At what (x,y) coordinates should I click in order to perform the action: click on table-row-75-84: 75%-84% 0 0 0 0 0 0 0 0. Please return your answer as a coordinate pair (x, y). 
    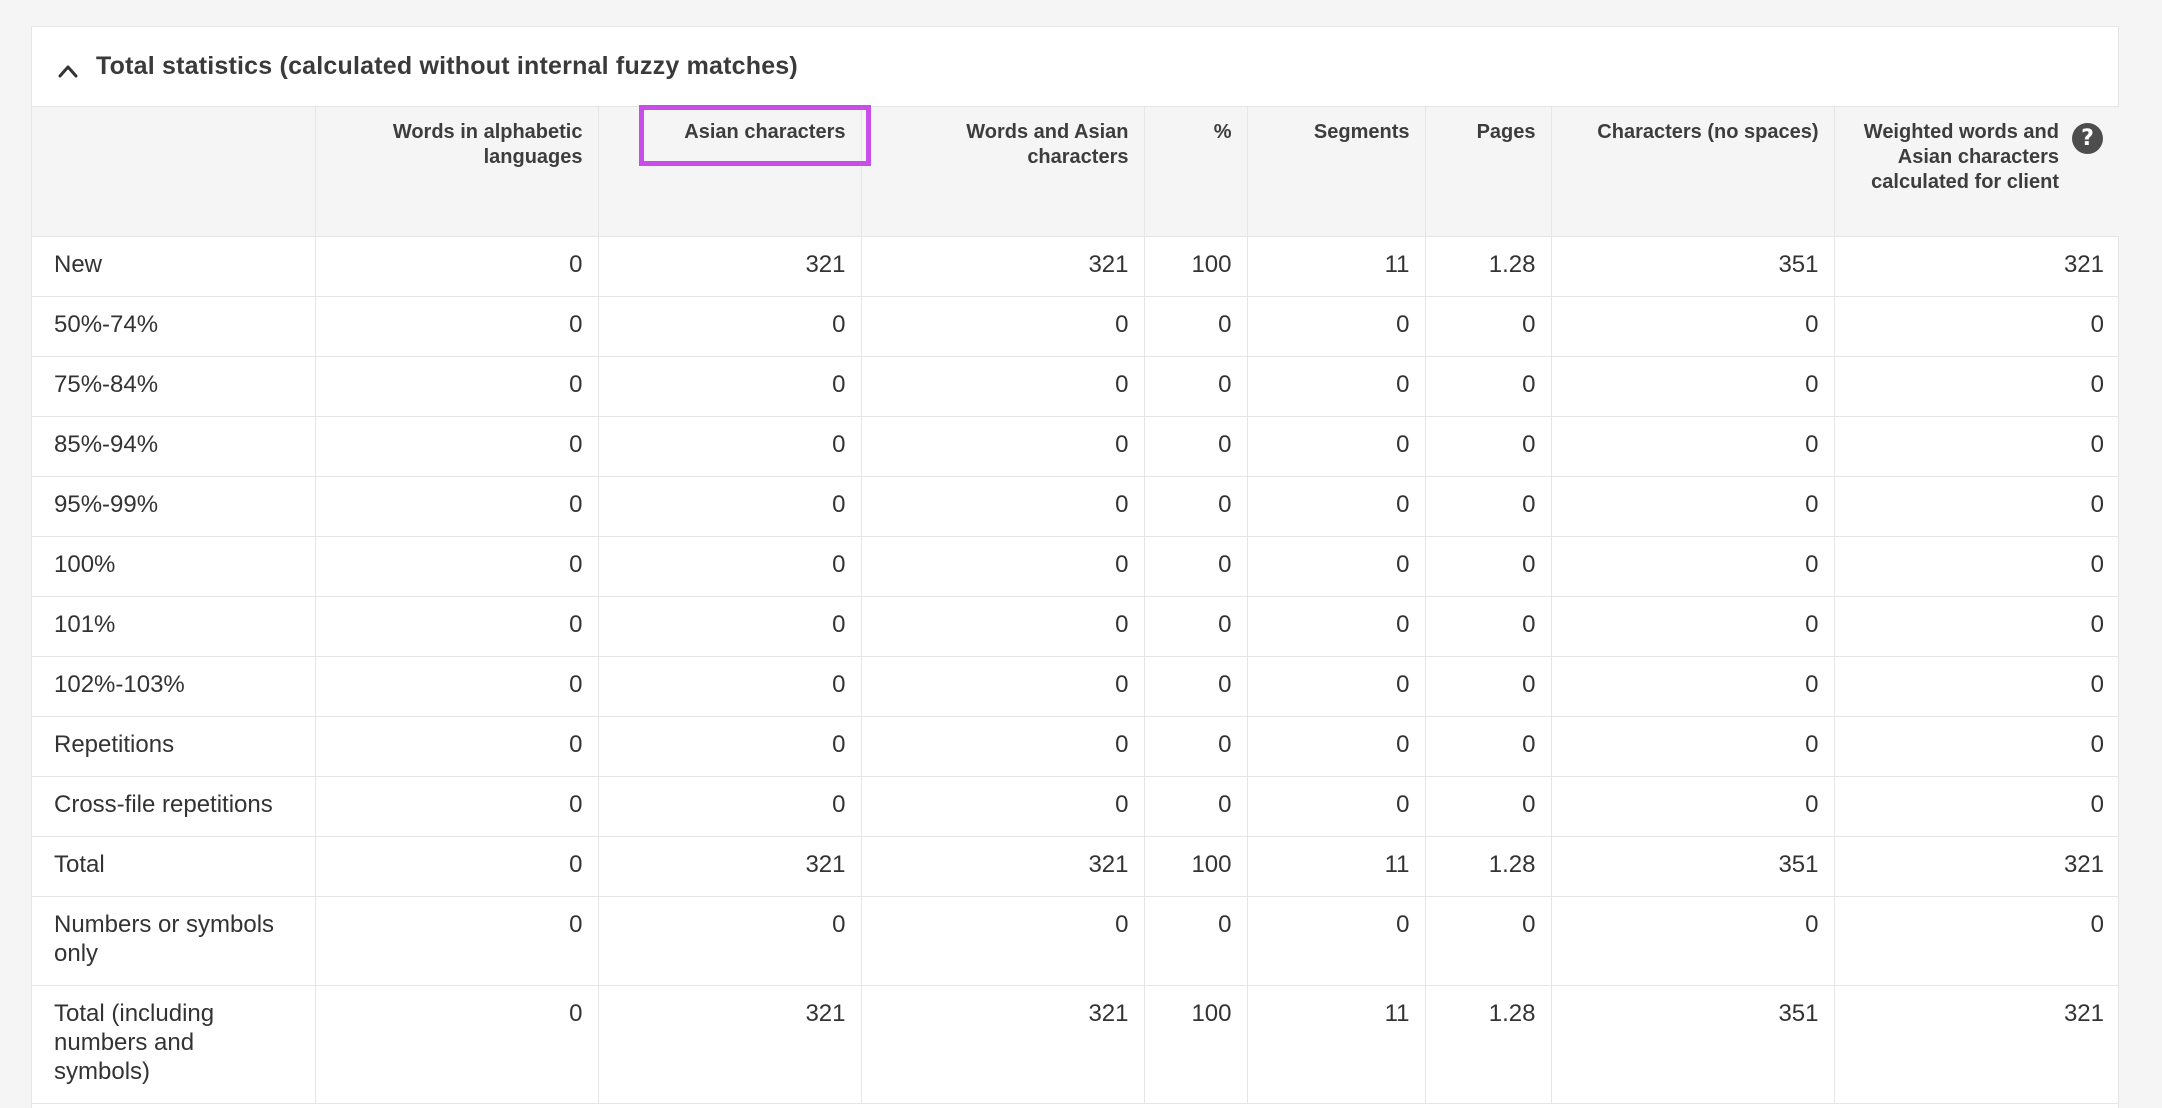
    Looking at the image, I should click on (1075, 386).